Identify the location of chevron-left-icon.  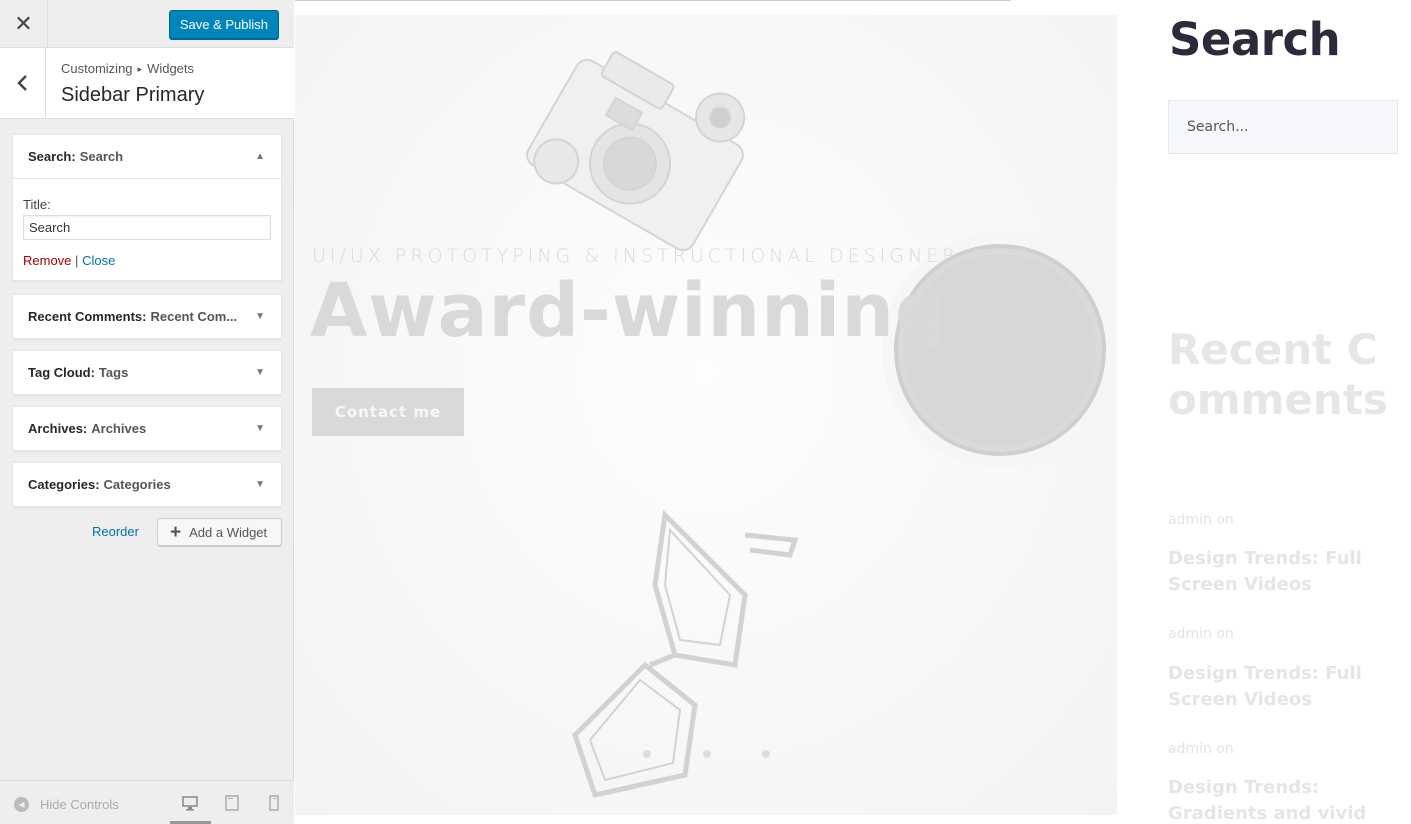
(21, 83).